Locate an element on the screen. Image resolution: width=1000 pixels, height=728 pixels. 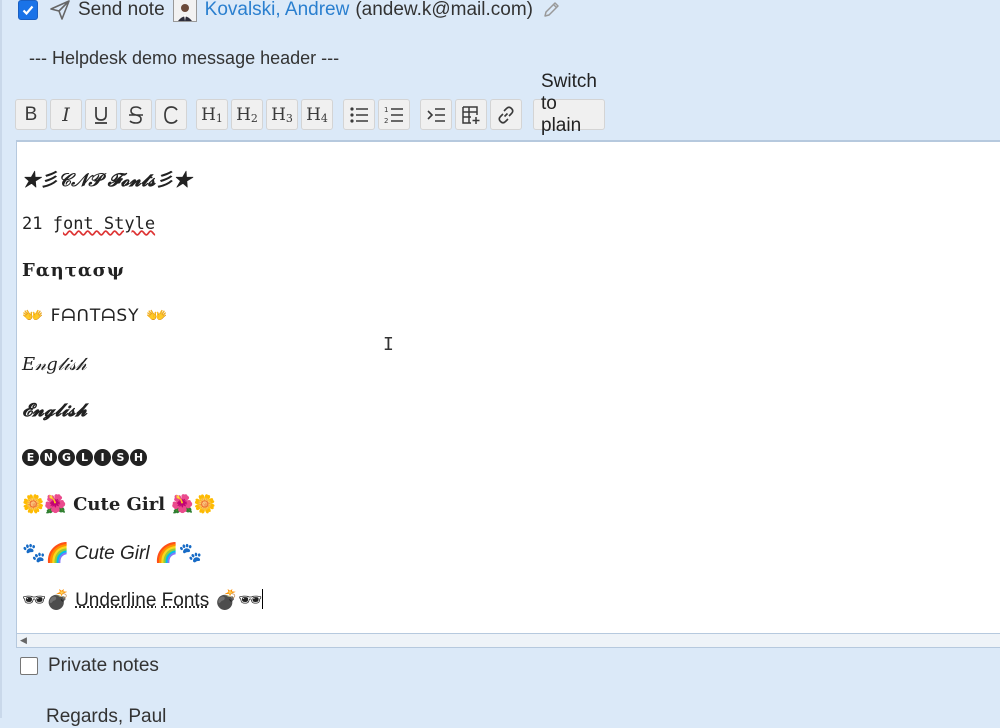
editor-line: Fαητασψ is located at coordinates (73, 270).